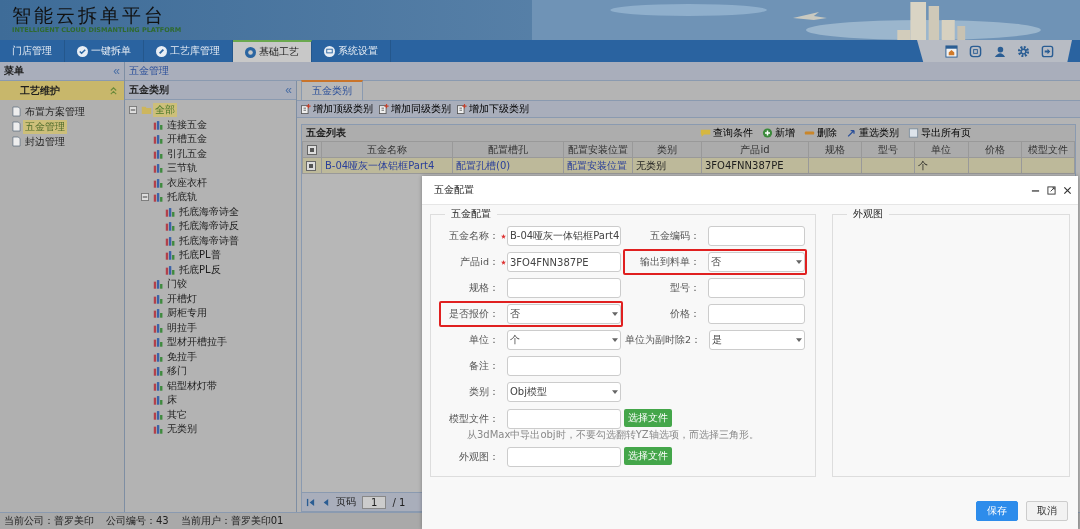  I want to click on field-label: 五金名称：, so click(473, 236).